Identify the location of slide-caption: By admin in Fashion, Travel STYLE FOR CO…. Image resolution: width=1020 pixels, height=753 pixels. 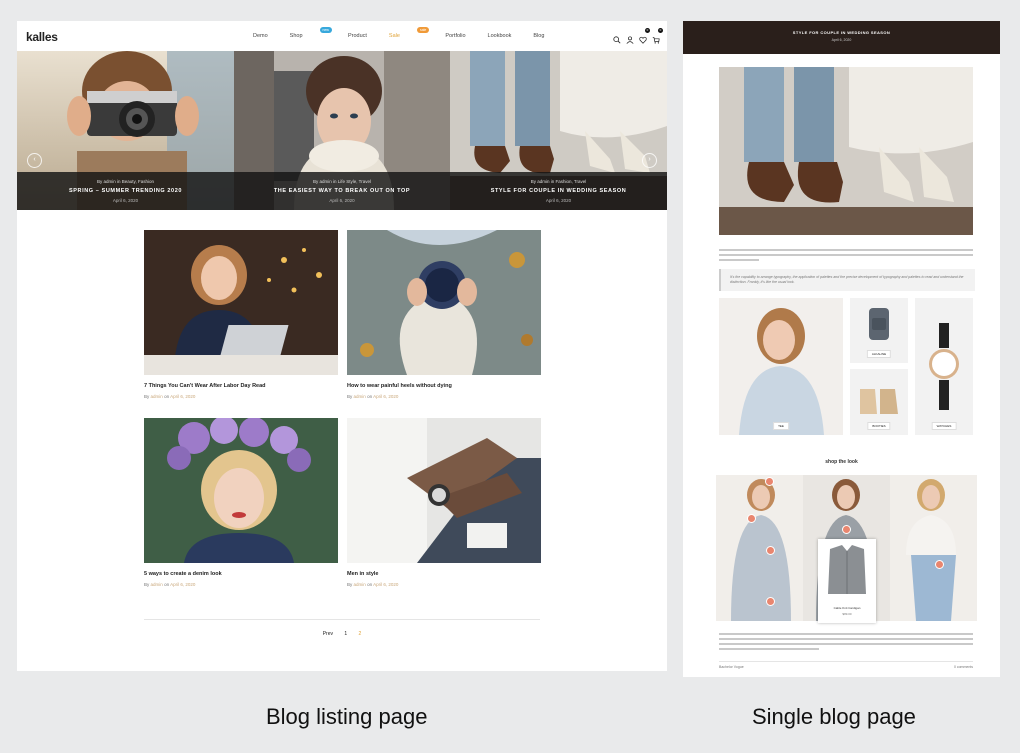
(558, 191).